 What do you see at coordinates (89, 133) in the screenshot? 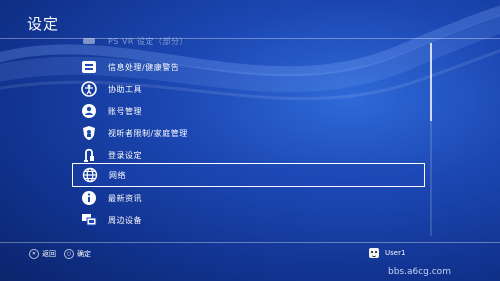
I see `parental-control-icon` at bounding box center [89, 133].